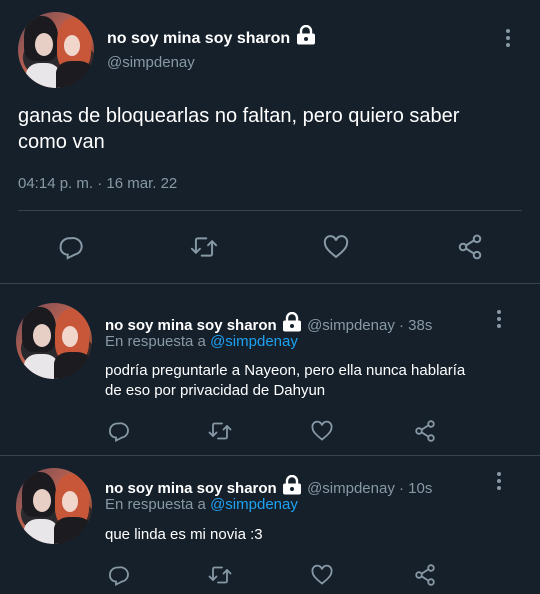 The width and height of the screenshot is (540, 594). Describe the element at coordinates (369, 325) in the screenshot. I see `handle-time: @simpdenay · 38s` at that location.